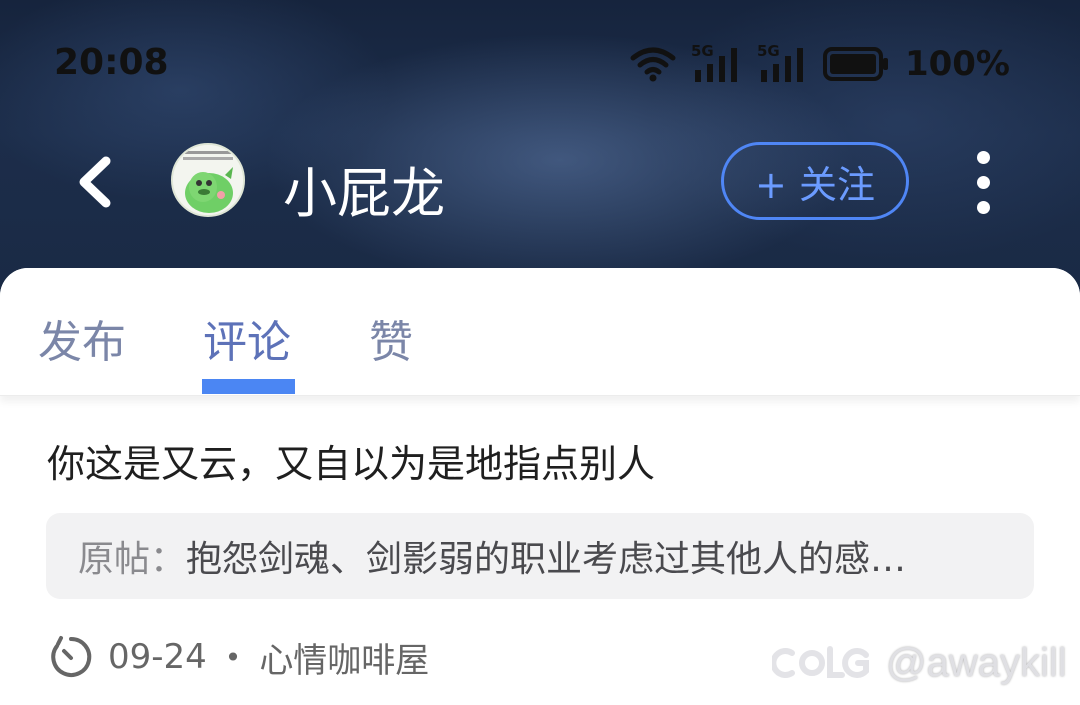 The width and height of the screenshot is (1080, 705). Describe the element at coordinates (82, 338) in the screenshot. I see `tab-posts: 发布` at that location.